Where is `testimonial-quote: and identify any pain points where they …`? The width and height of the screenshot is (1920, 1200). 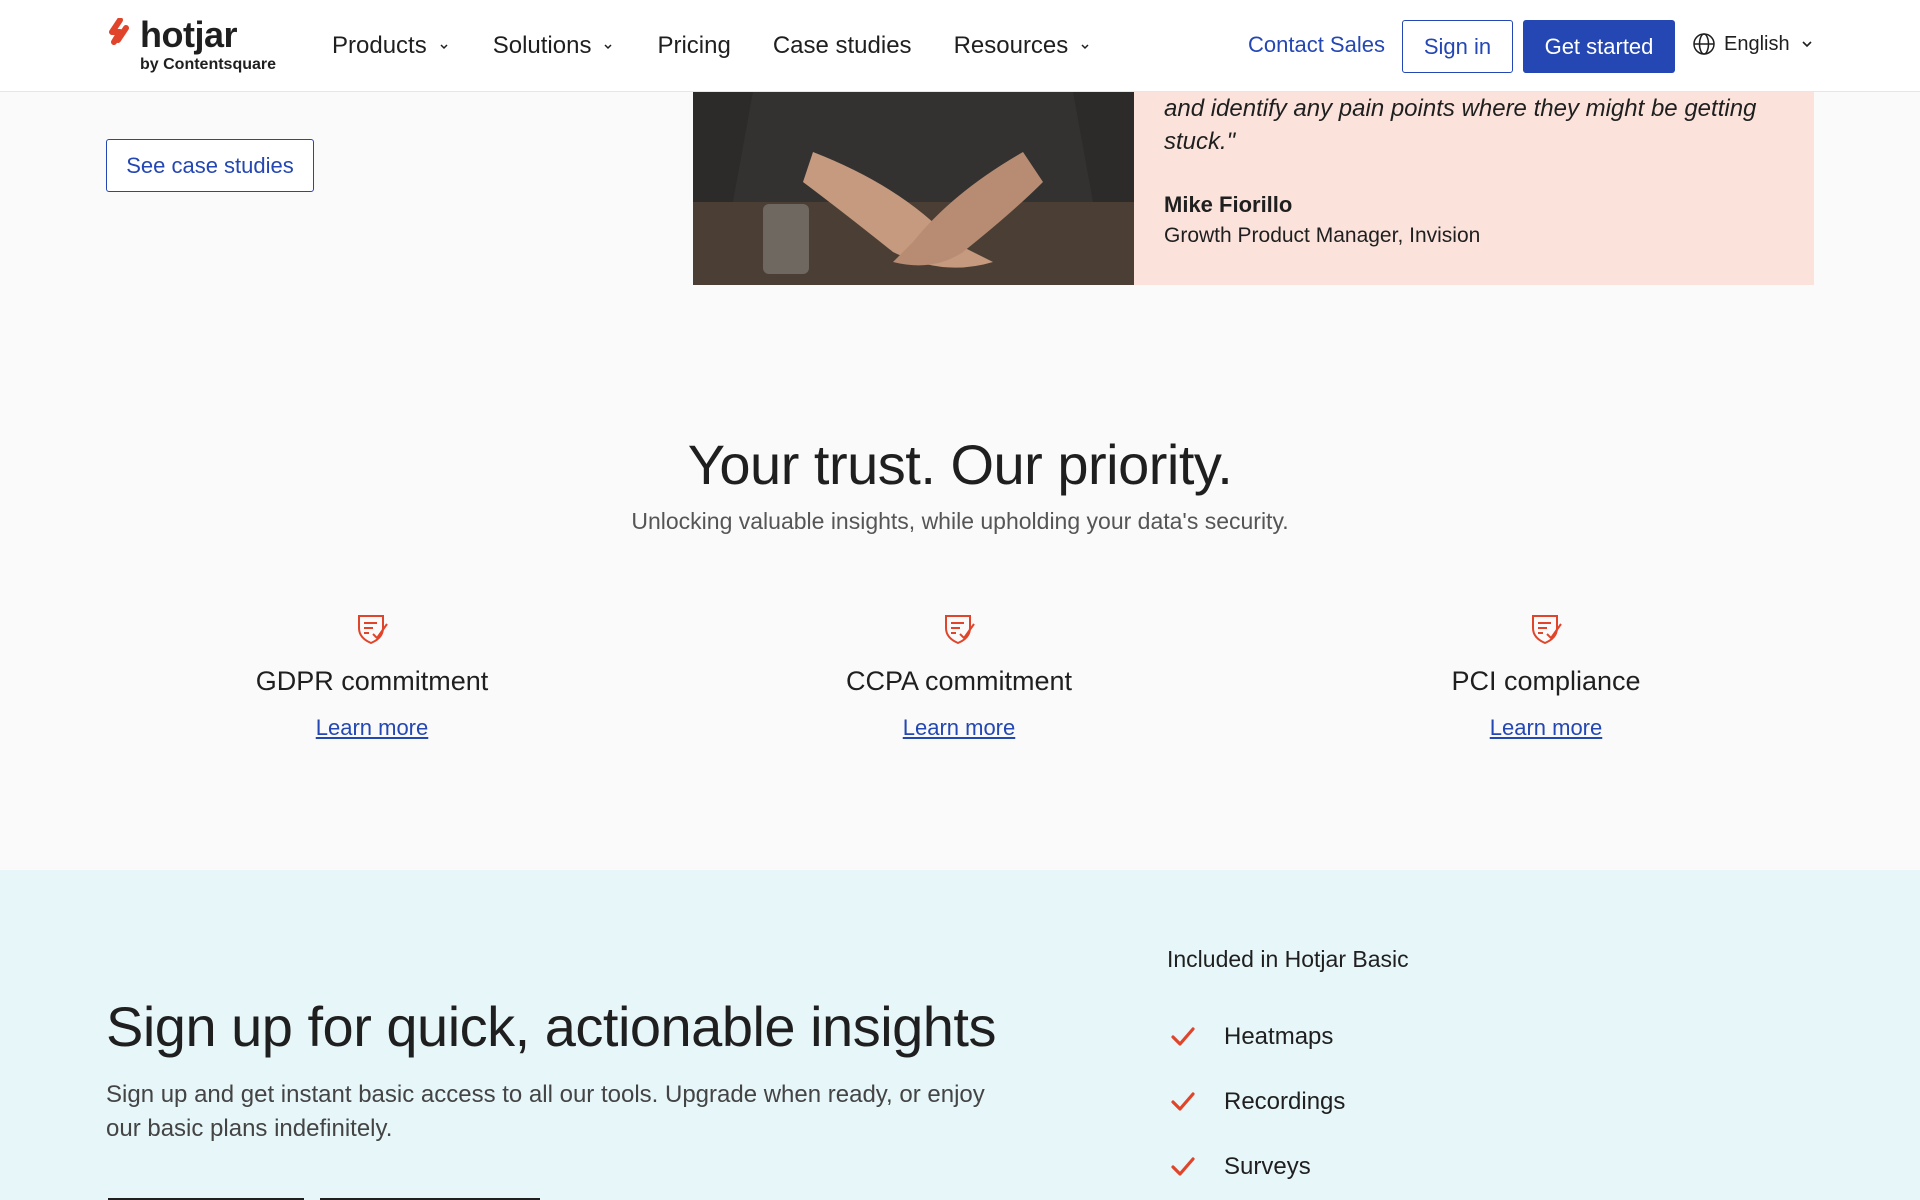
testimonial-quote: and identify any pain points where they … is located at coordinates (1460, 125).